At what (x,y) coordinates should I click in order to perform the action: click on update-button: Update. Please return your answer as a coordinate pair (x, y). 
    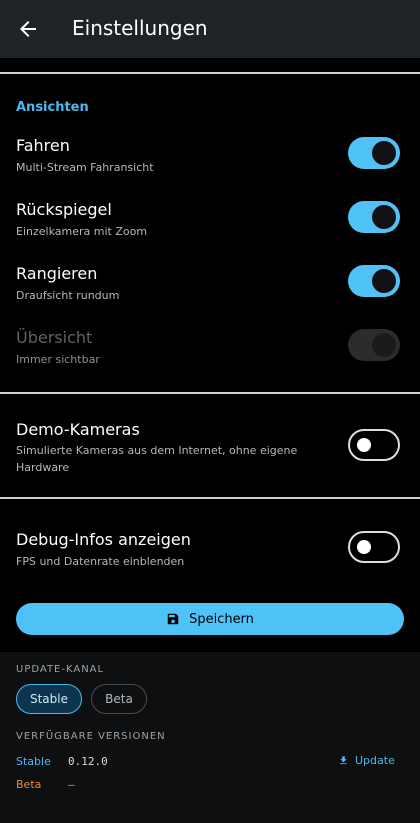
    Looking at the image, I should click on (366, 760).